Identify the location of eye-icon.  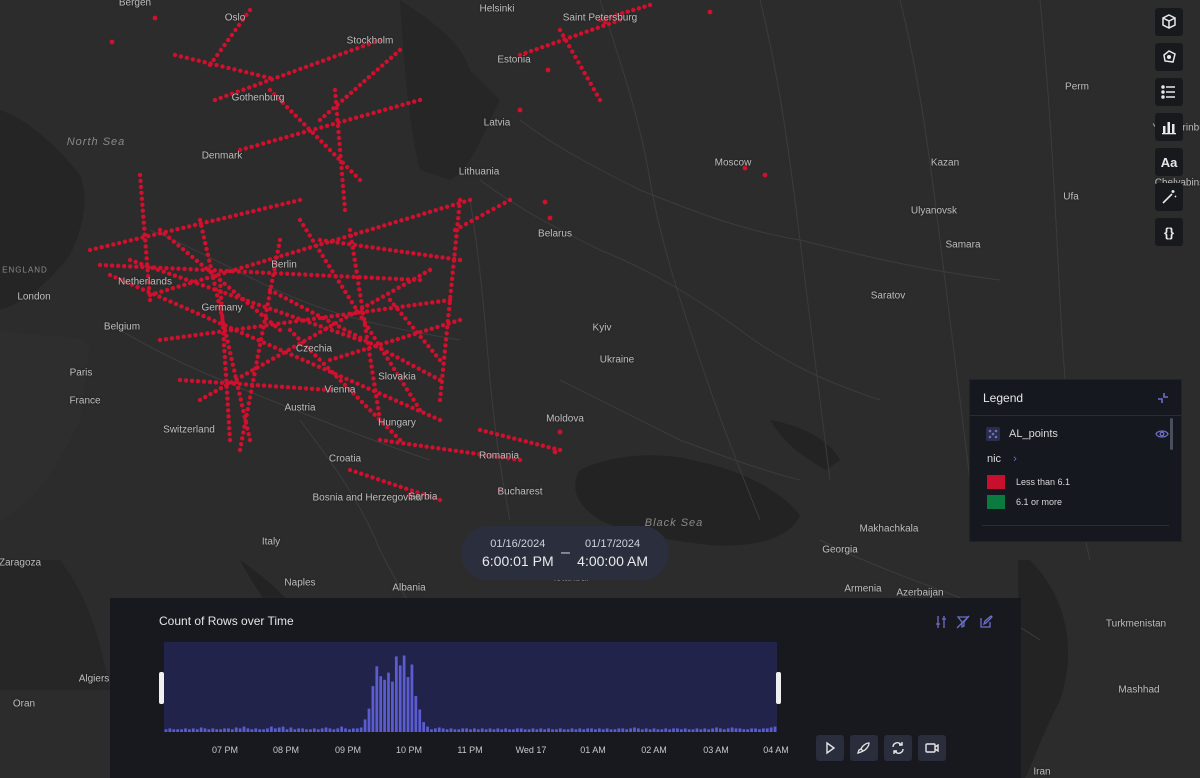
(1162, 434).